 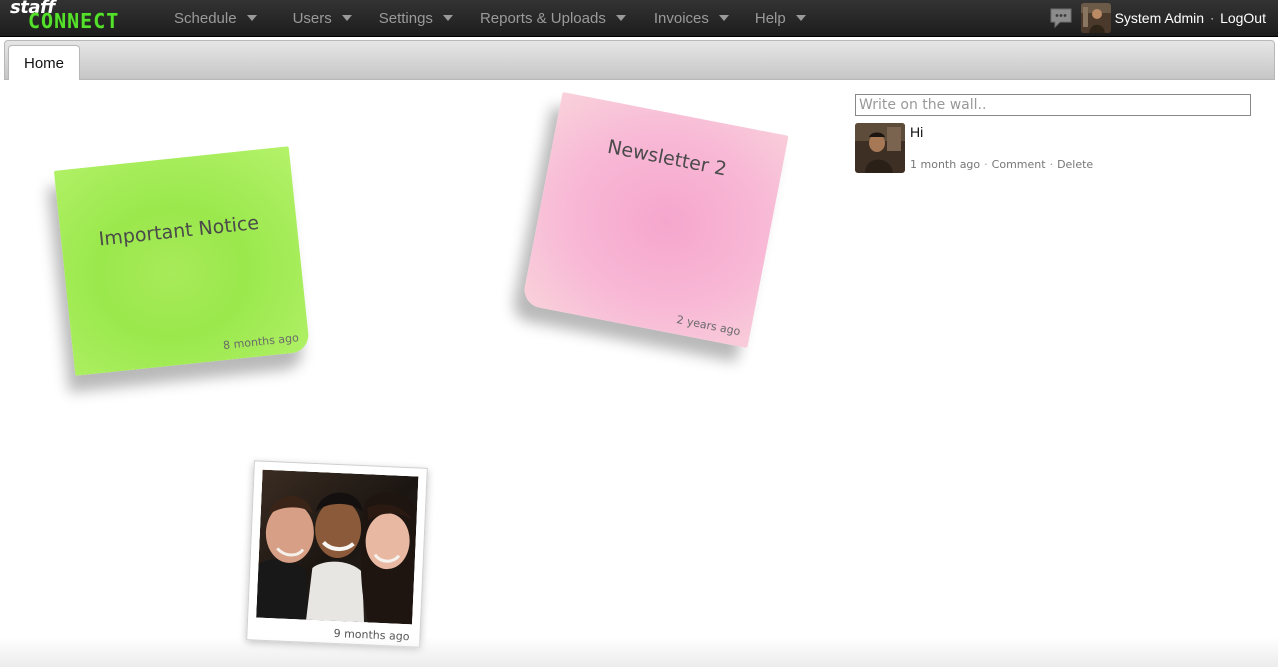 What do you see at coordinates (337, 547) in the screenshot?
I see `group-photo` at bounding box center [337, 547].